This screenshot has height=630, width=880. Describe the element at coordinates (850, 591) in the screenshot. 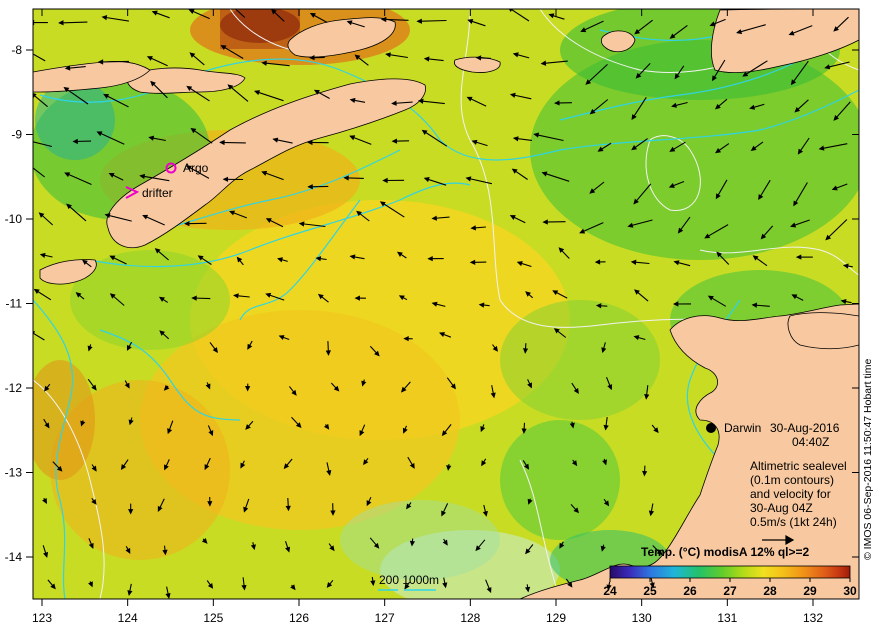

I see `colorbar-tick-label: 30` at that location.